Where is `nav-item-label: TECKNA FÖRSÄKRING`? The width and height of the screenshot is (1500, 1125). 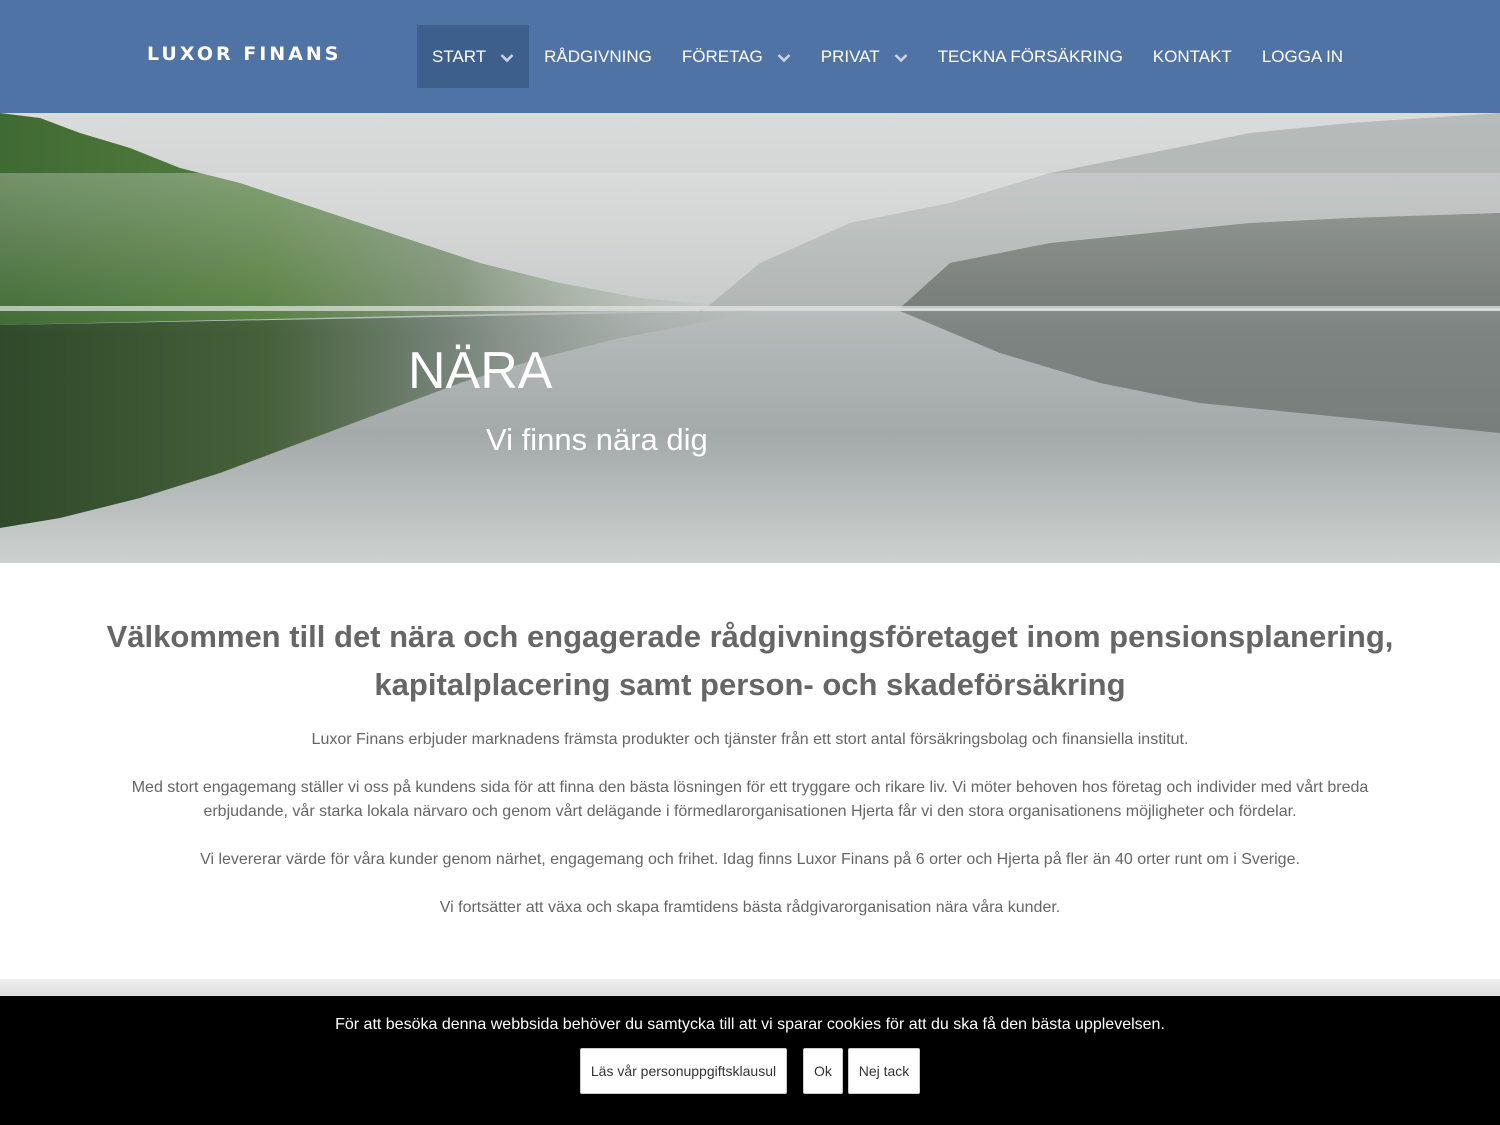
nav-item-label: TECKNA FÖRSÄKRING is located at coordinates (1030, 56).